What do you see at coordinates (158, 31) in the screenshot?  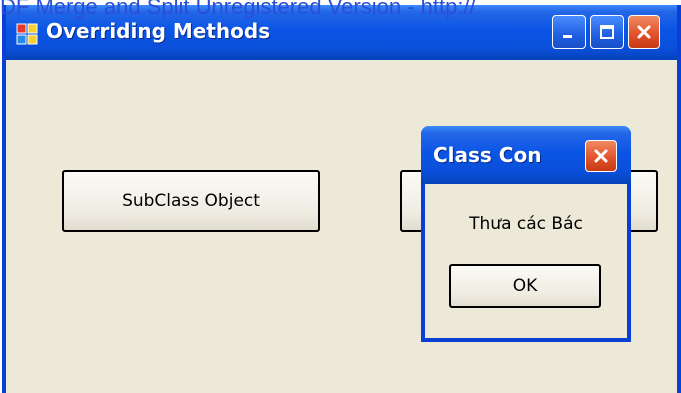 I see `window-title: Overriding Methods` at bounding box center [158, 31].